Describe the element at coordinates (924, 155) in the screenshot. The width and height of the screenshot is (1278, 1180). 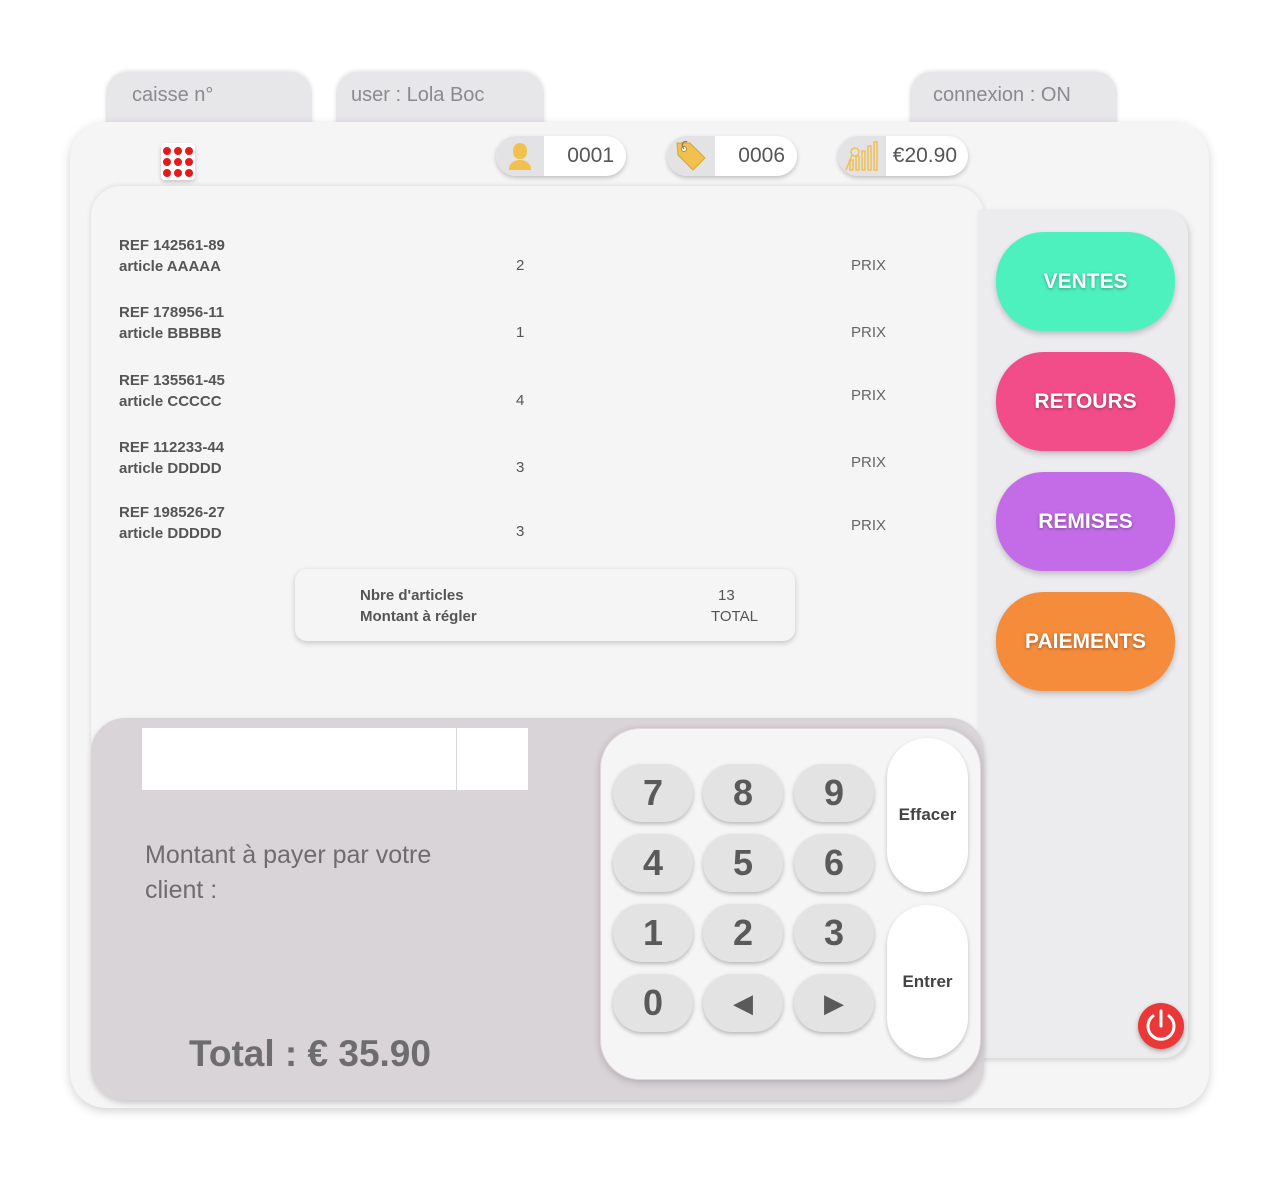
I see `sales-amount: €20.90` at that location.